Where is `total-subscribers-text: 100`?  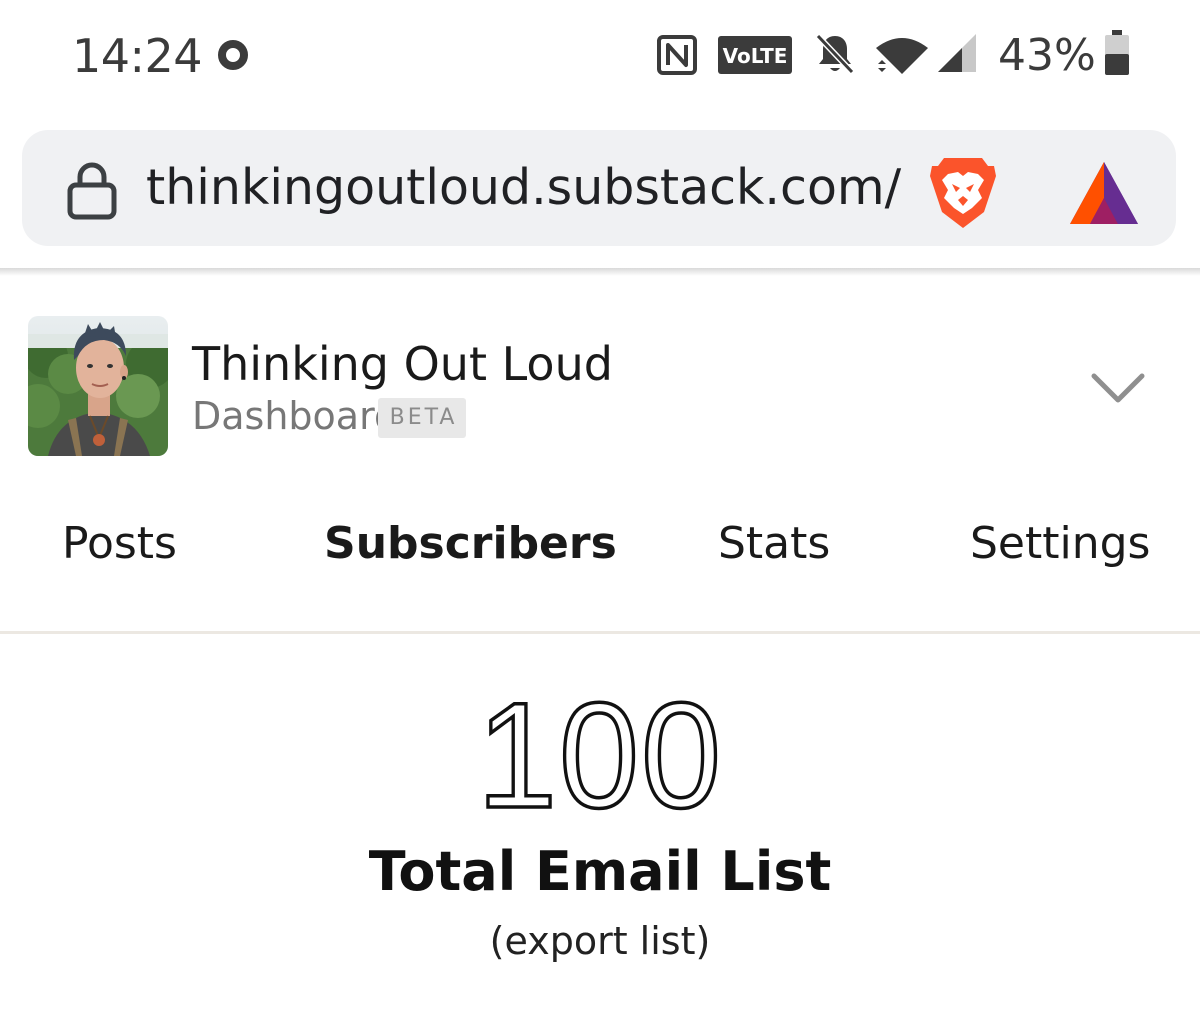 total-subscribers-text: 100 is located at coordinates (600, 757).